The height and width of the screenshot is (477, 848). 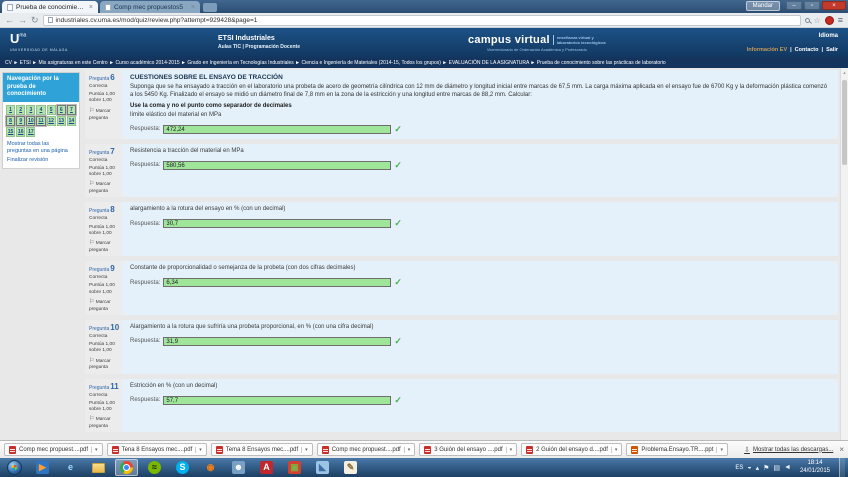 I want to click on question-prompt: Estricción en % (con un decimal), so click(x=174, y=385).